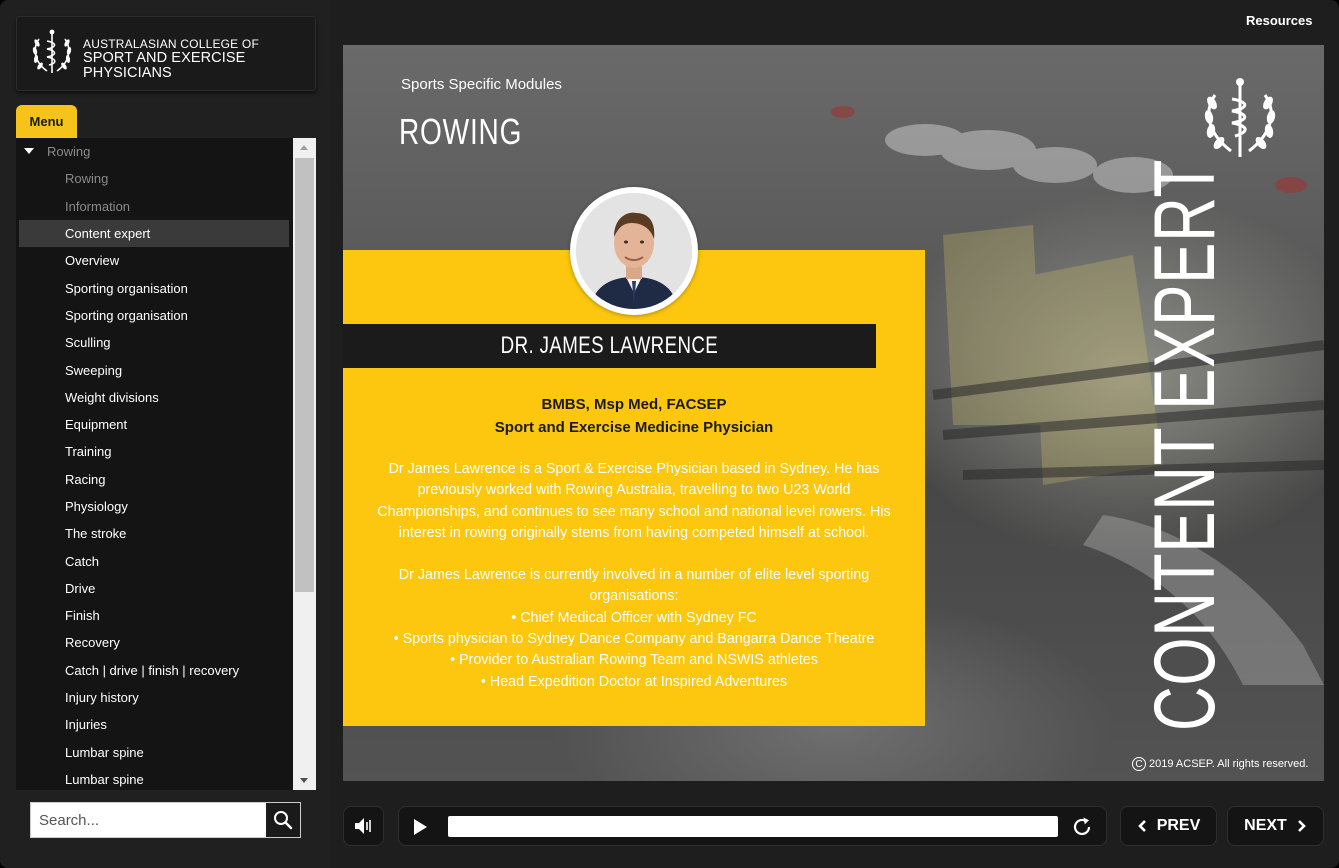  What do you see at coordinates (634, 618) in the screenshot?
I see `bio-bullet: Chief Medical Officer with Sydney FC` at bounding box center [634, 618].